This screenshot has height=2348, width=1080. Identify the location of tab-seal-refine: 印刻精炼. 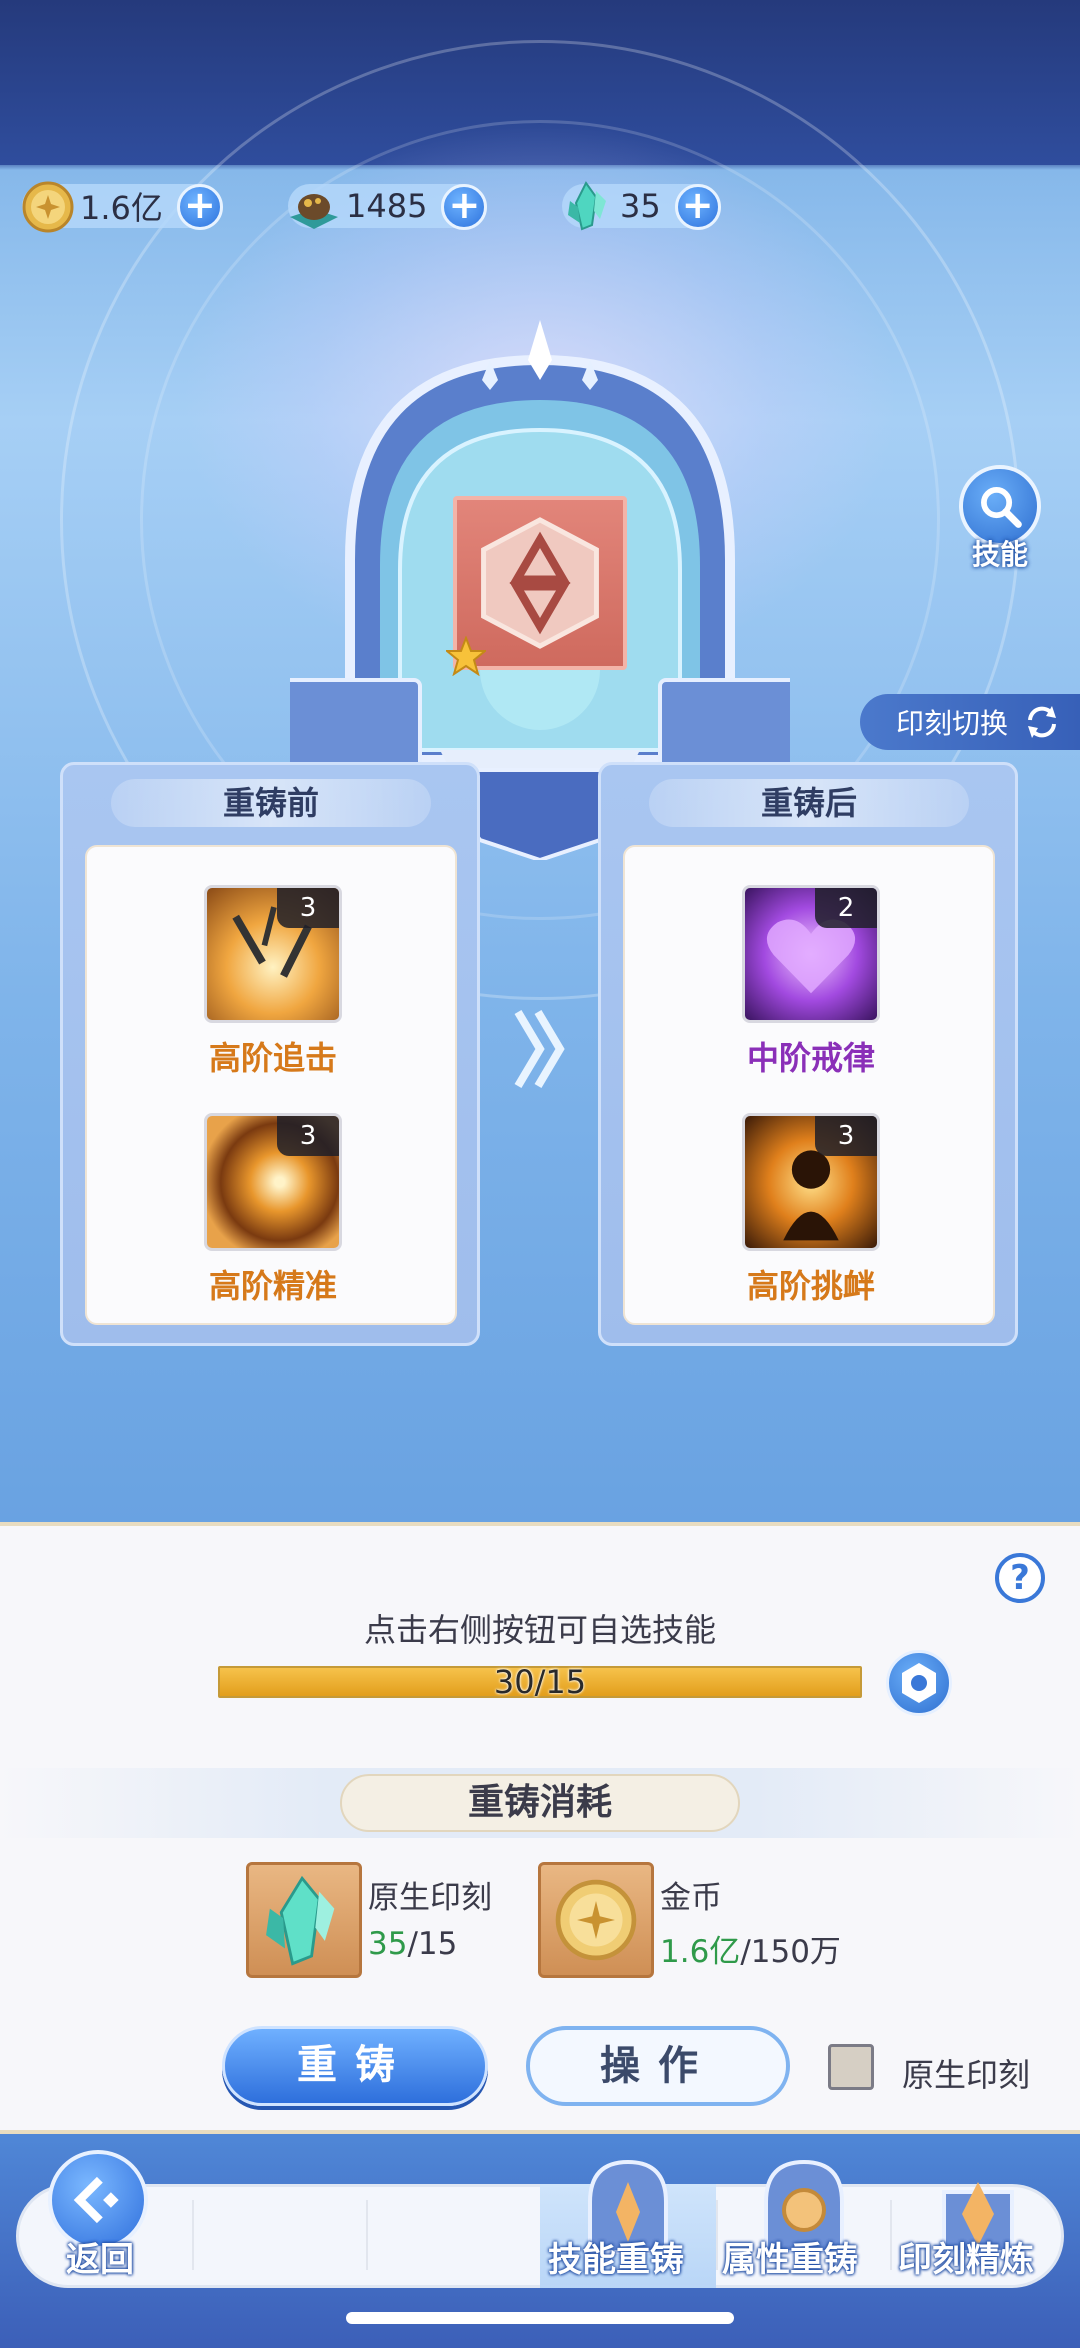
(966, 2256).